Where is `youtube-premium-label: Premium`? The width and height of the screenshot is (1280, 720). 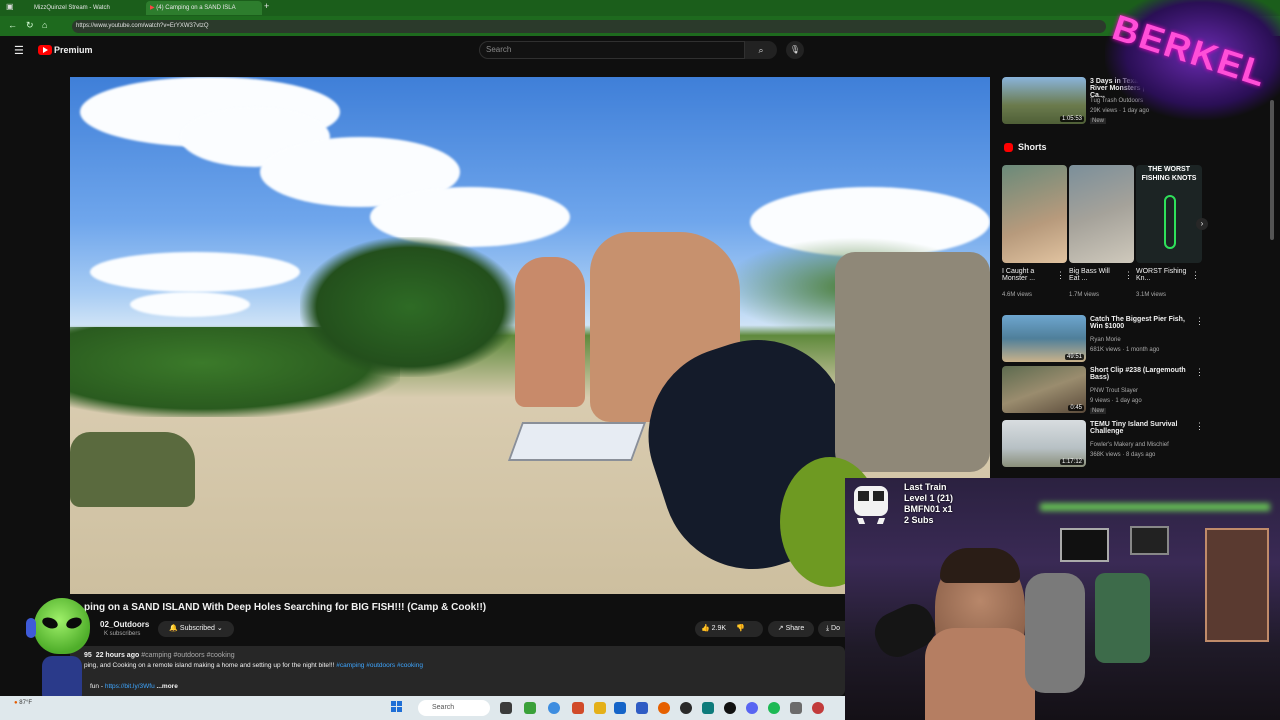 youtube-premium-label: Premium is located at coordinates (73, 50).